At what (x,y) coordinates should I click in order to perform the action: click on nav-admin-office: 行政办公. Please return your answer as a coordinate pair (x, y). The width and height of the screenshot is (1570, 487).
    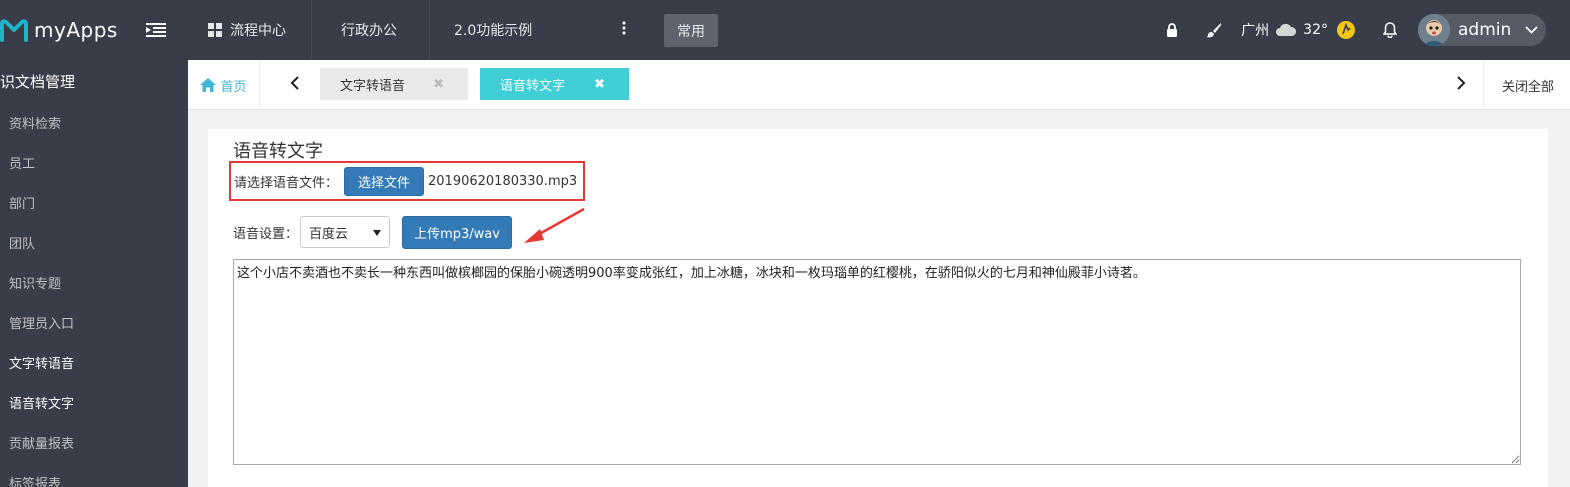
    Looking at the image, I should click on (371, 30).